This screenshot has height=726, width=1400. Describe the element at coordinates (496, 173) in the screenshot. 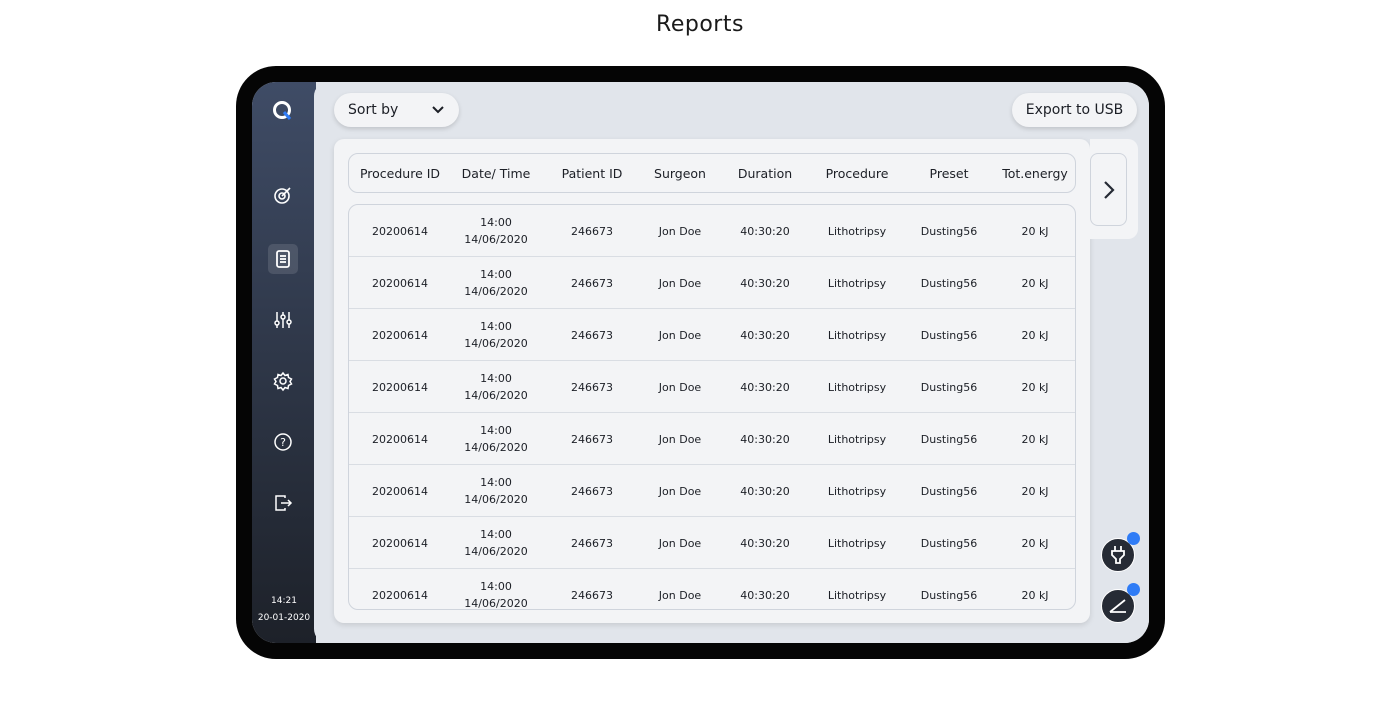

I see `column-header: Date/ Time` at that location.